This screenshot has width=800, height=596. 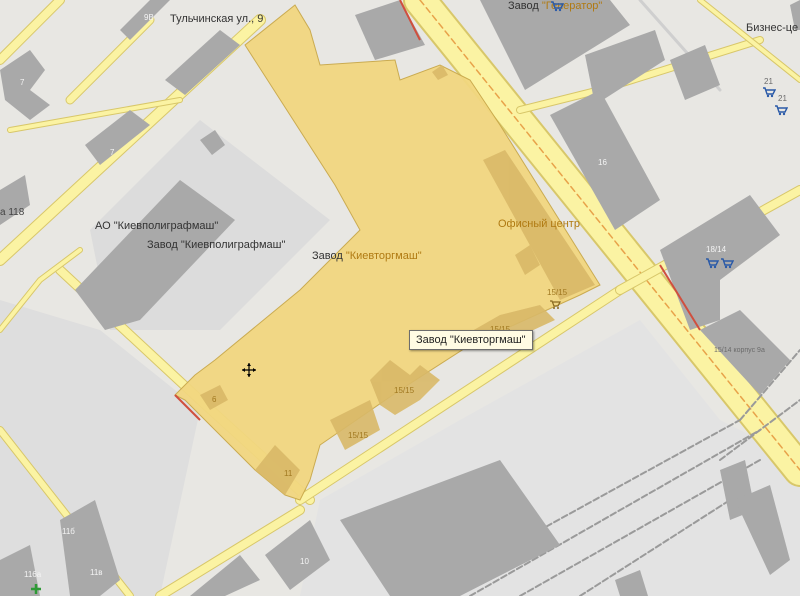 What do you see at coordinates (216, 245) in the screenshot?
I see `poi-label-zavod-kievpoligrafmash: Завод "Киевполиграфмаш"` at bounding box center [216, 245].